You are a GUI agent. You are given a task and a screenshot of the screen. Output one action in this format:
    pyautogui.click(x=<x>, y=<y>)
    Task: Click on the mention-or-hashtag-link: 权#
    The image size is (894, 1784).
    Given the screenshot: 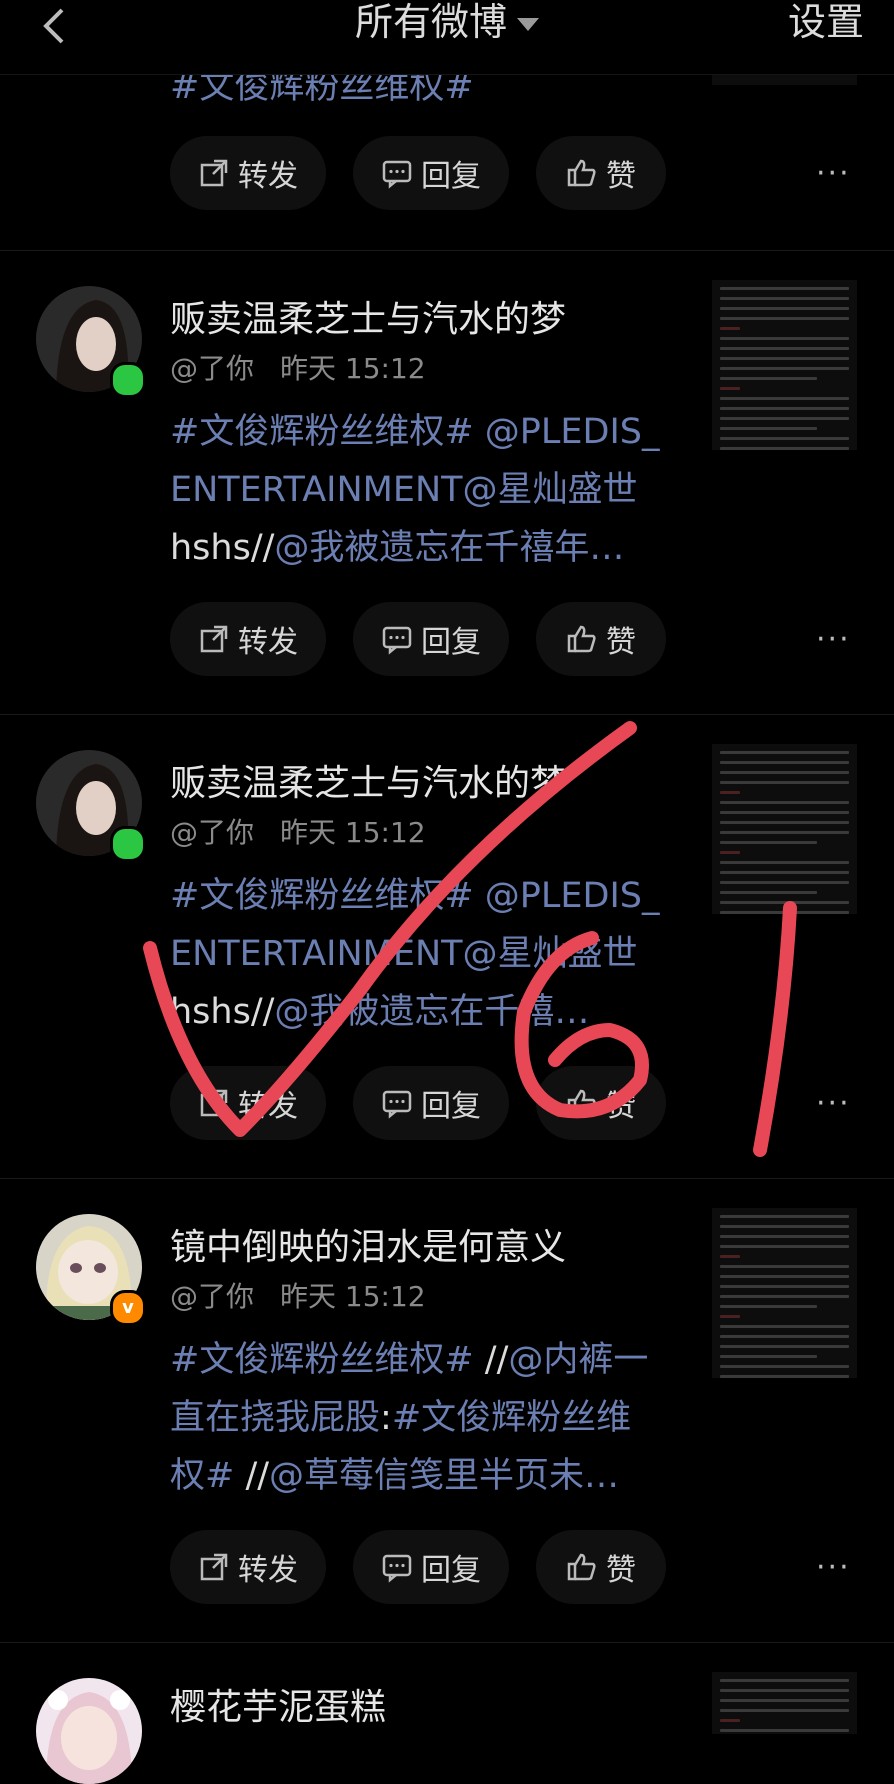 What is the action you would take?
    pyautogui.click(x=207, y=1476)
    